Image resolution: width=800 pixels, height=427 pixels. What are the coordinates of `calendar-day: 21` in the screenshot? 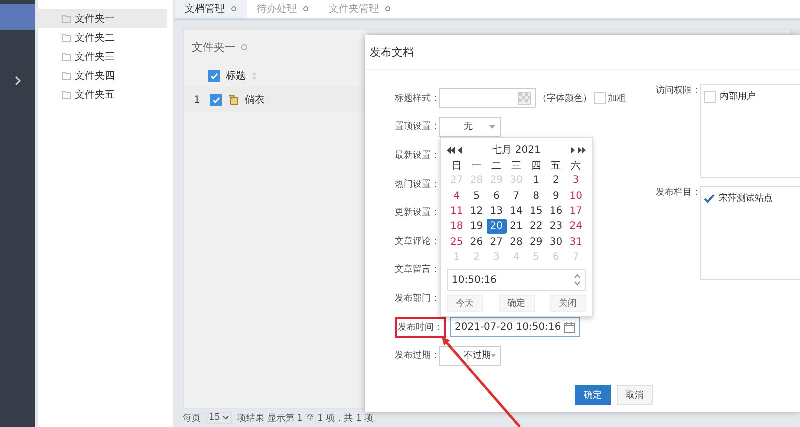 It's located at (516, 226).